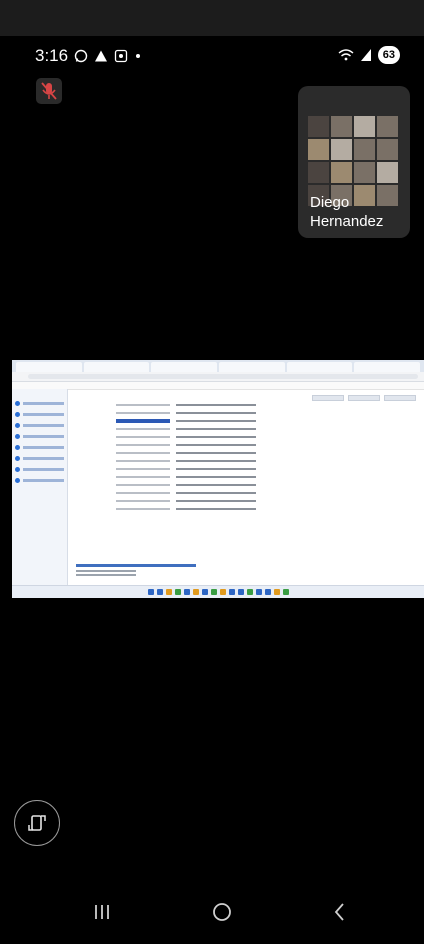  What do you see at coordinates (81, 56) in the screenshot?
I see `whatsapp-icon` at bounding box center [81, 56].